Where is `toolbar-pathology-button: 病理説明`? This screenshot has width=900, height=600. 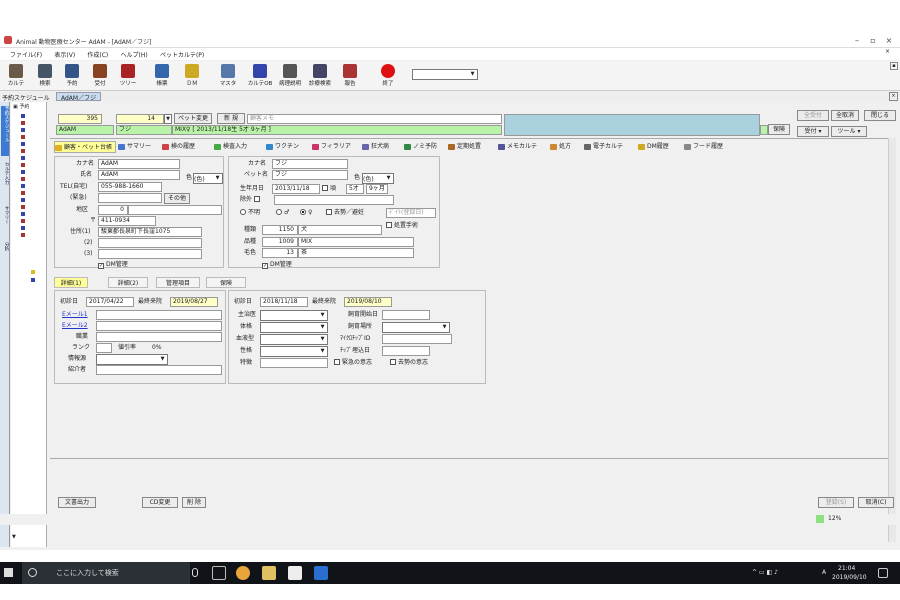
toolbar-pathology-button: 病理説明 is located at coordinates (290, 76).